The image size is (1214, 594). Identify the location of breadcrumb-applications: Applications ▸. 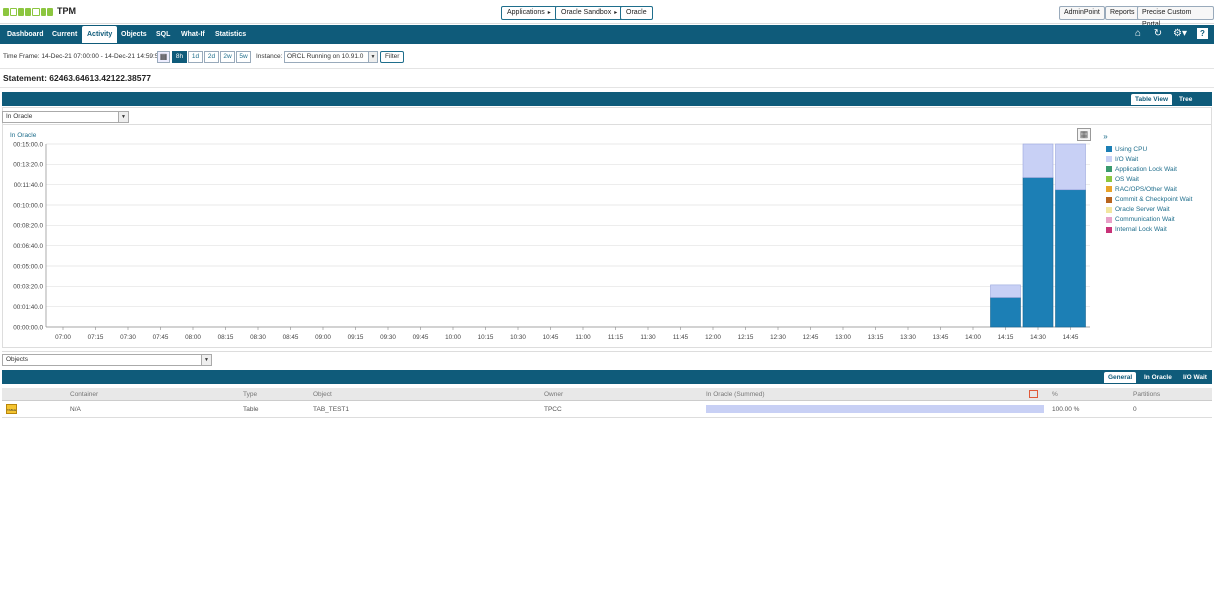
(529, 13).